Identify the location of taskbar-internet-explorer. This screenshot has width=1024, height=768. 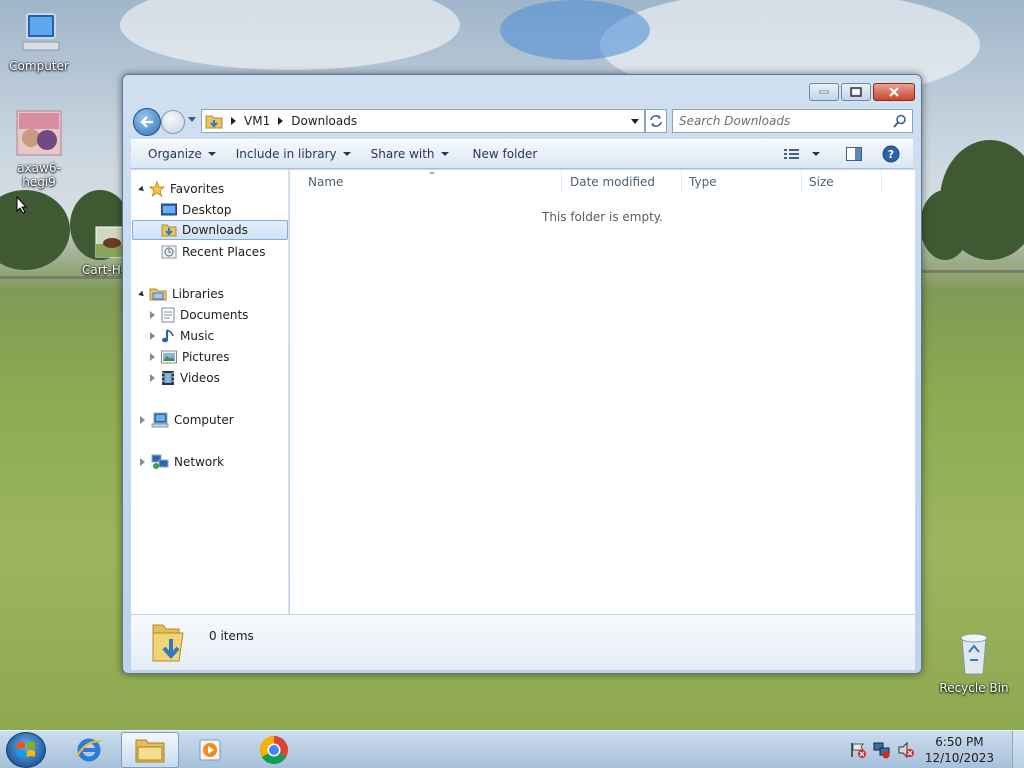
(89, 750).